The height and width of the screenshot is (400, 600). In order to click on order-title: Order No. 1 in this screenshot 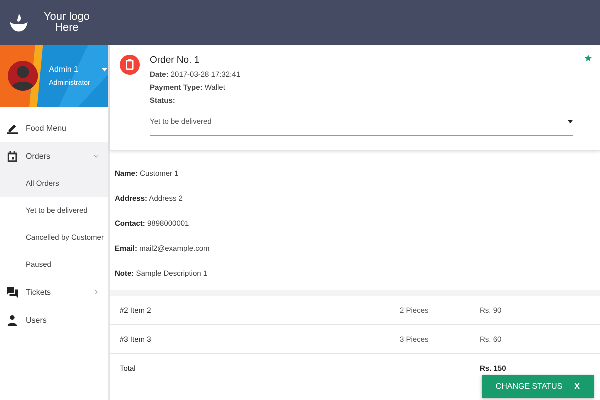, I will do `click(175, 60)`.